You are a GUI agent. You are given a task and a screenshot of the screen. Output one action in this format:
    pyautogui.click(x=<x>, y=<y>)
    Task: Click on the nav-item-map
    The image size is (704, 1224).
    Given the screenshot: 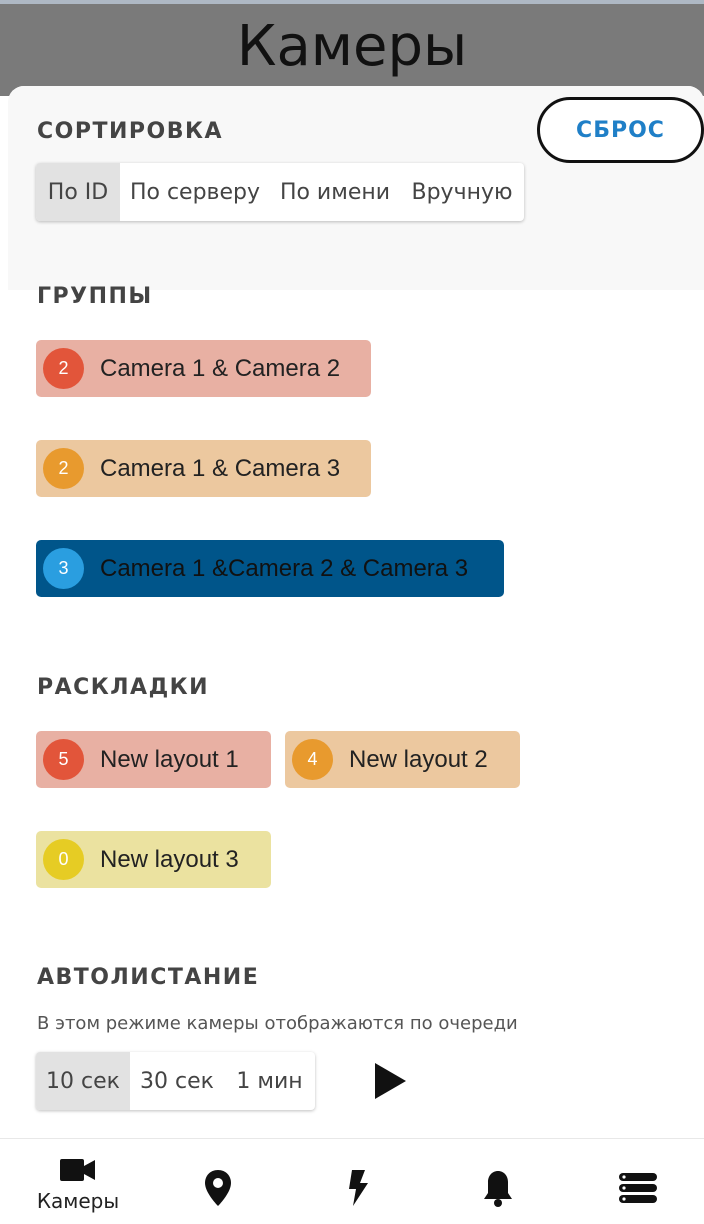 What is the action you would take?
    pyautogui.click(x=218, y=1188)
    